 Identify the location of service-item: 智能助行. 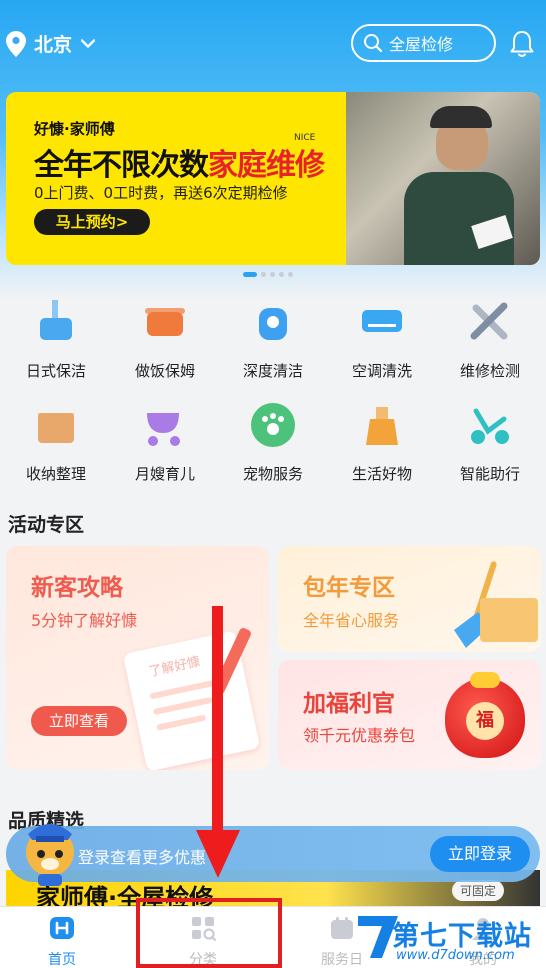
(490, 441).